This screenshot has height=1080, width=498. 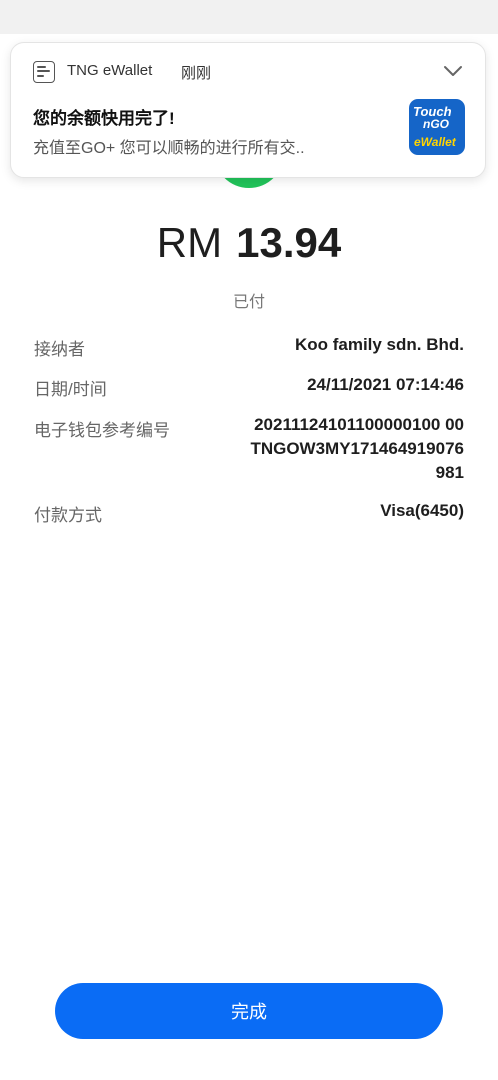 What do you see at coordinates (437, 127) in the screenshot?
I see `touch-n-go-logo: Touch nGO eWallet` at bounding box center [437, 127].